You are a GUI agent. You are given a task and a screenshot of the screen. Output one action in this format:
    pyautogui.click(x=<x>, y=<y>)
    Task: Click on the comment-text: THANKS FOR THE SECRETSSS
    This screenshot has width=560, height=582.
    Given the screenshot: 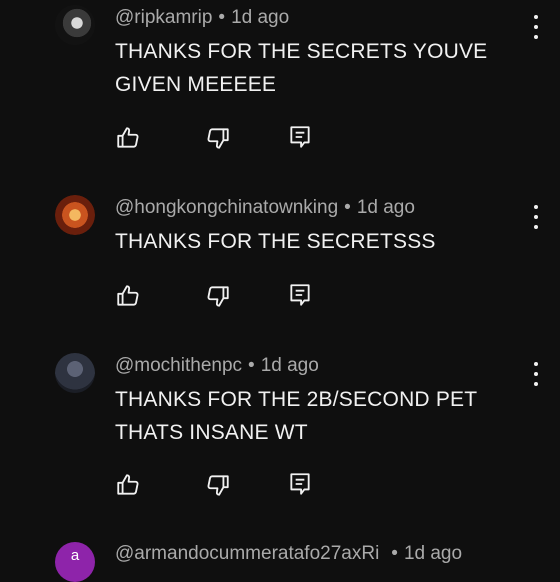 What is the action you would take?
    pyautogui.click(x=275, y=241)
    